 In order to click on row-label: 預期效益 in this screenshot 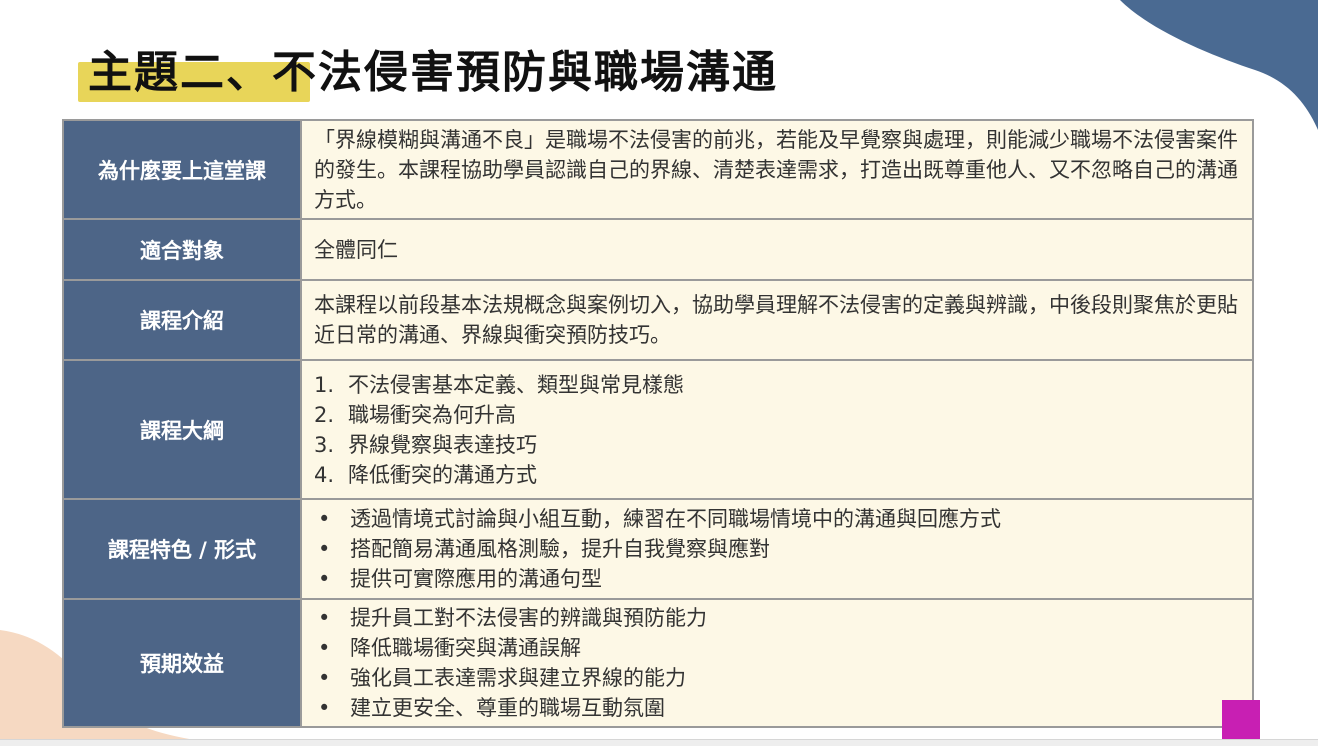, I will do `click(182, 663)`.